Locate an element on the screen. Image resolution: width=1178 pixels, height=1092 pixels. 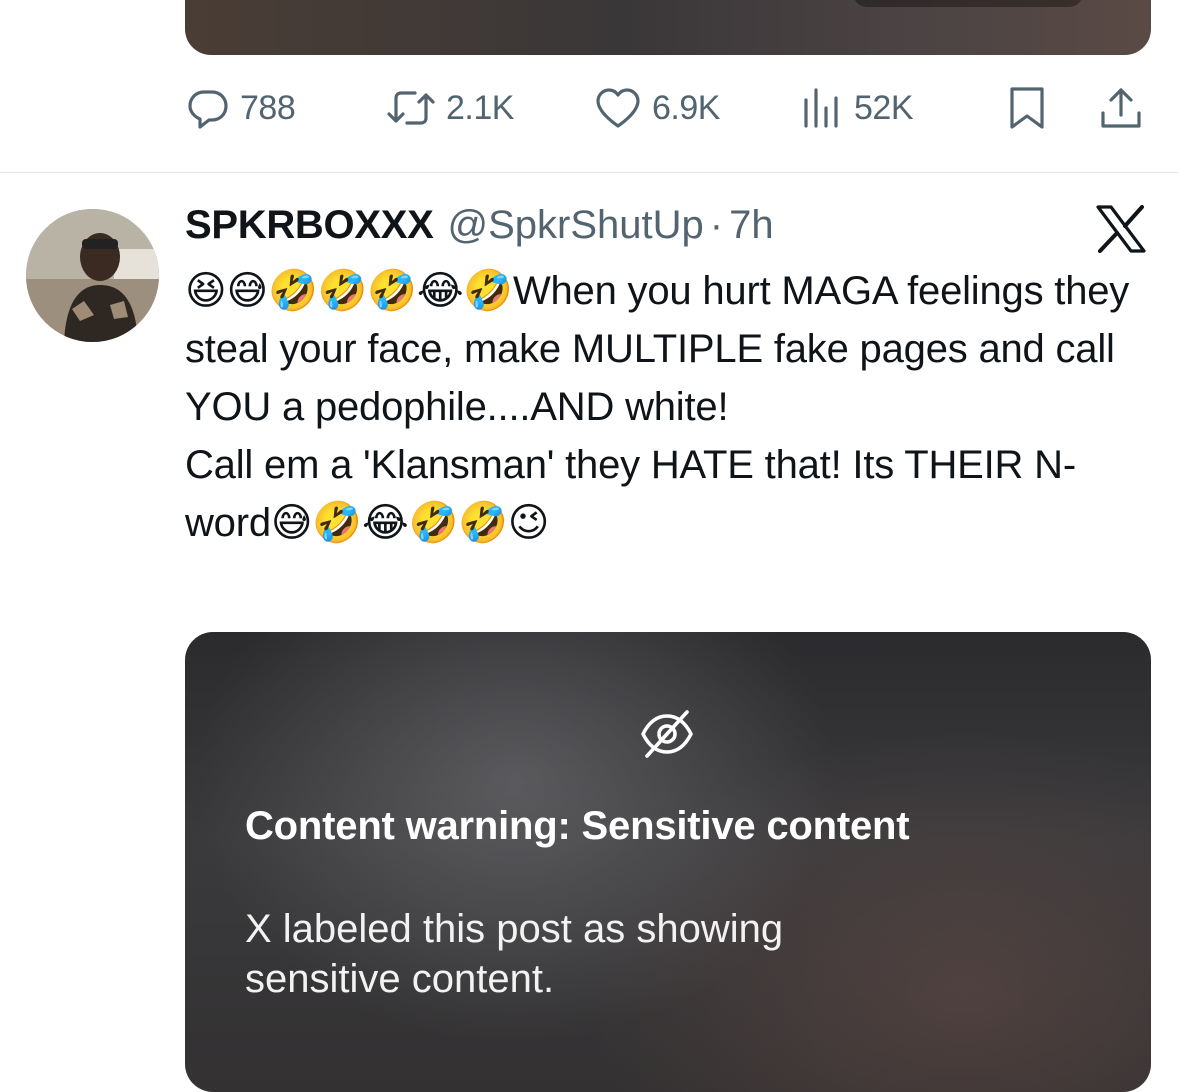
bookmark-button is located at coordinates (1027, 108).